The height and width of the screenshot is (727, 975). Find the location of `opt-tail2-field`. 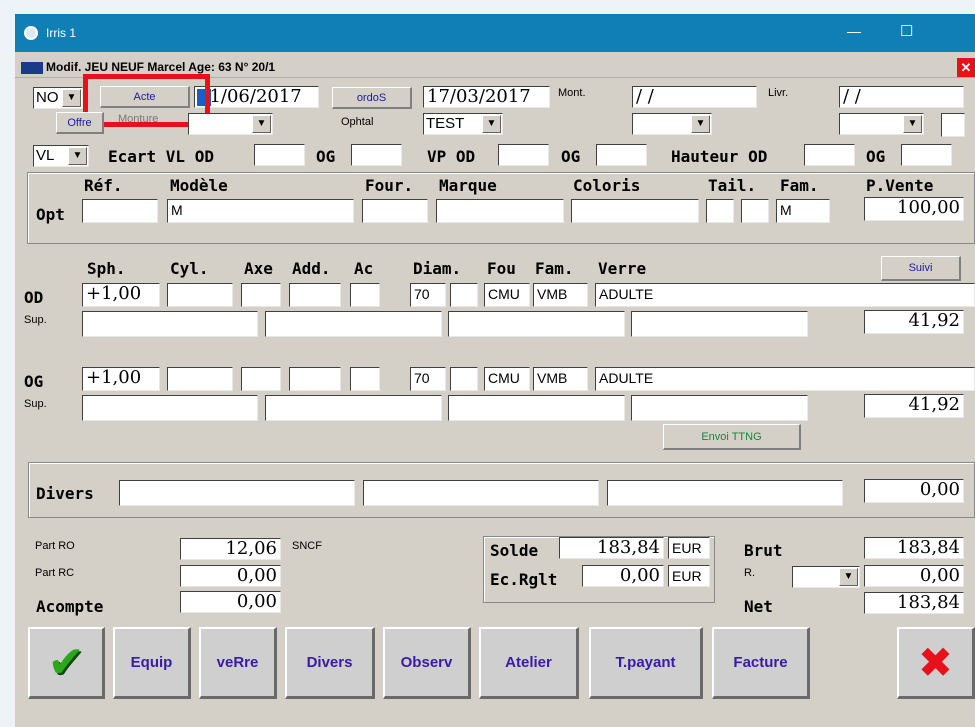

opt-tail2-field is located at coordinates (755, 211).